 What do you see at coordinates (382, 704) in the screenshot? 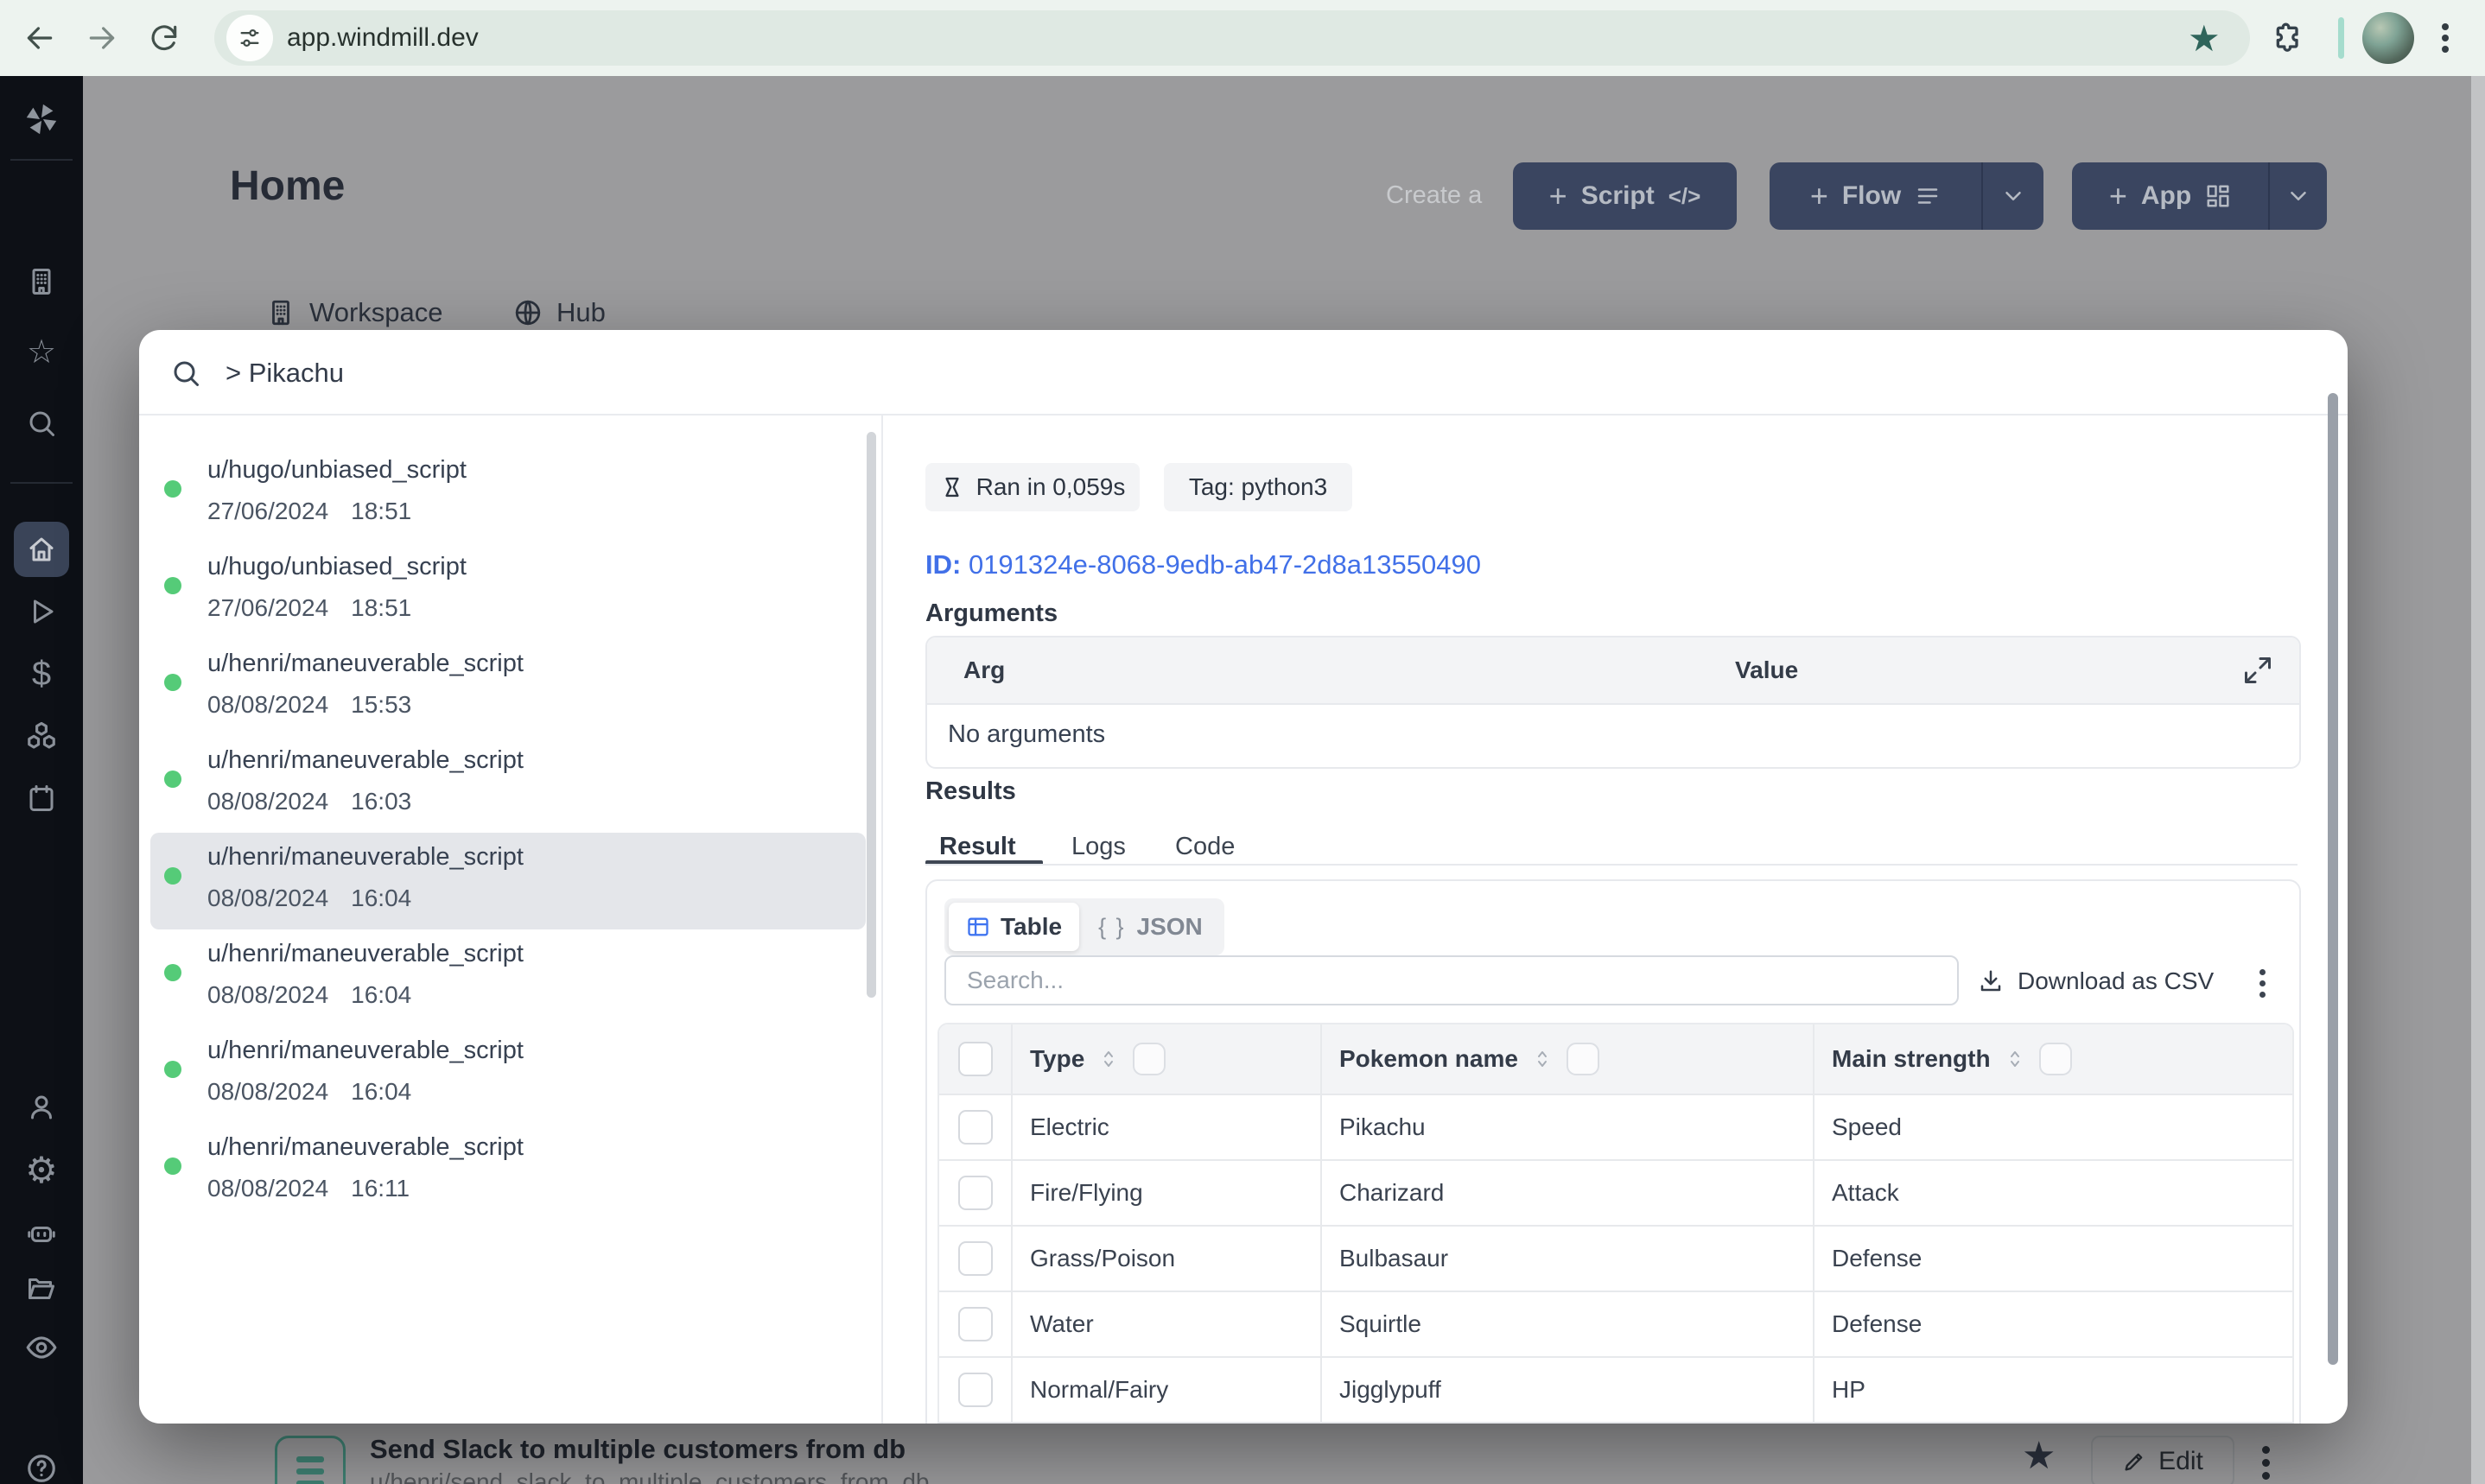
I see `run-time: 15:53` at bounding box center [382, 704].